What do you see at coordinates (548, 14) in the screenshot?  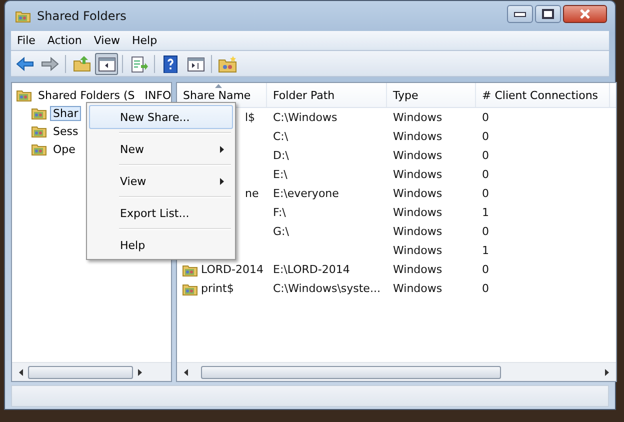 I see `maximize-button` at bounding box center [548, 14].